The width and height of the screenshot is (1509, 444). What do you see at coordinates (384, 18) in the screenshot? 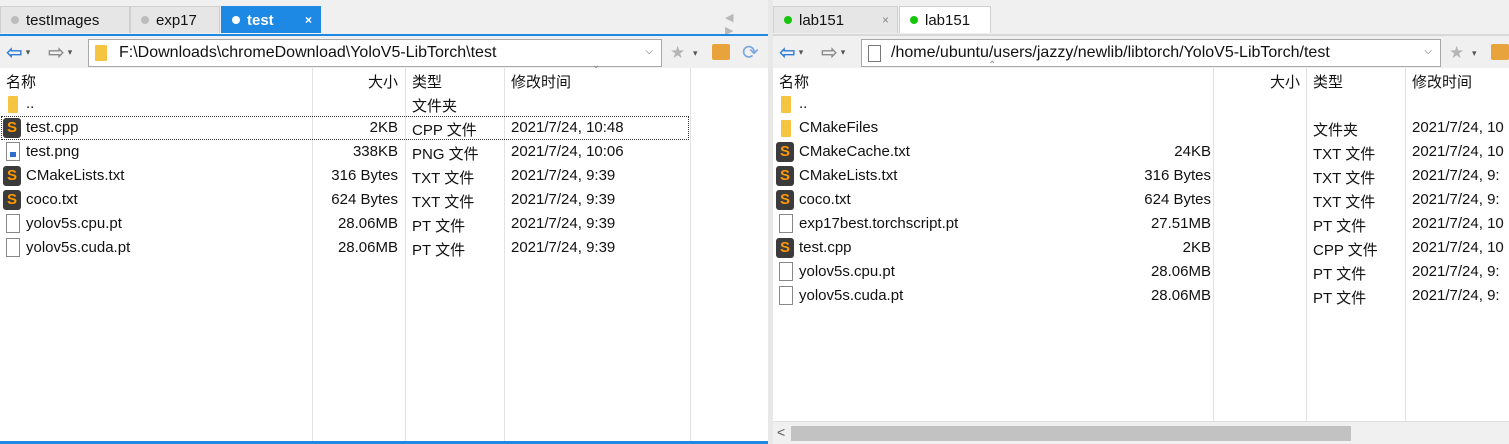
I see `left-tabbar: testImages exp17 test × ◀ ▶` at bounding box center [384, 18].